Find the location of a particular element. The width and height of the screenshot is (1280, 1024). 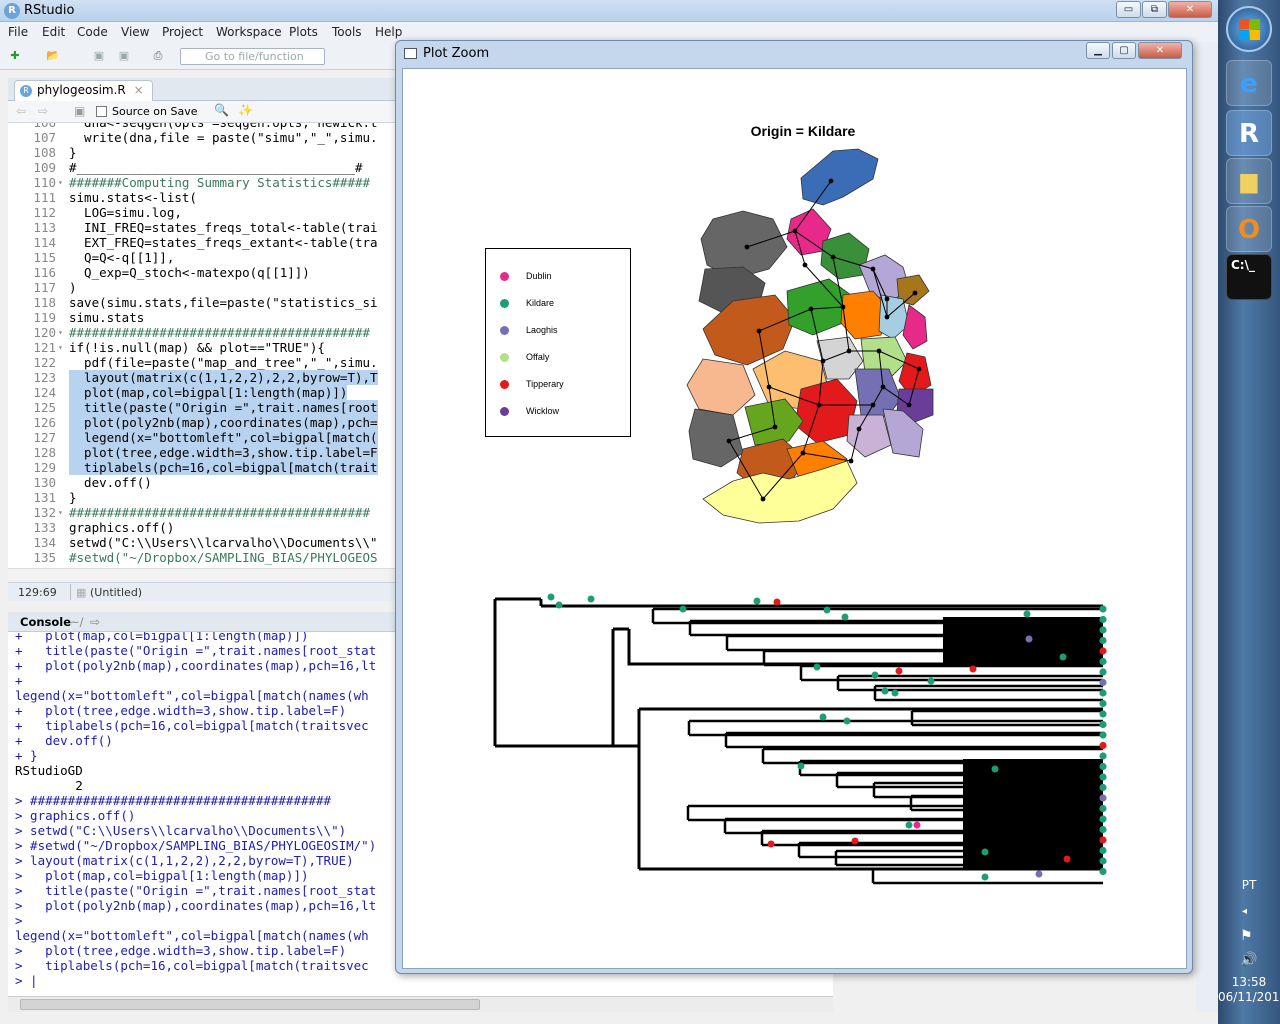

editor-tabs: R phylogeosim.R × is located at coordinates (204, 89).